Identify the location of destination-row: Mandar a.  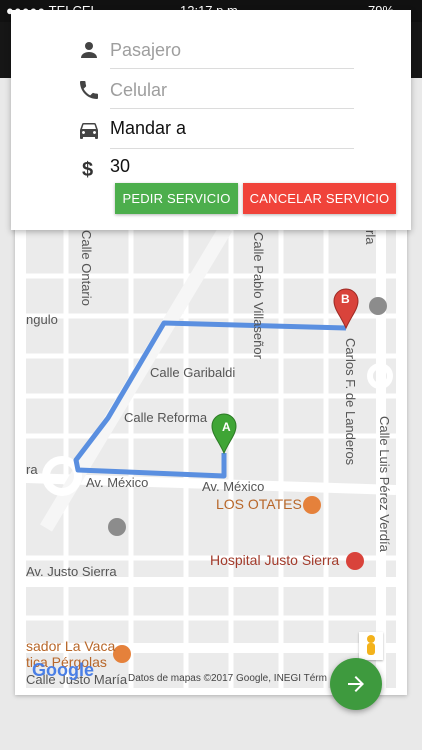
(211, 131).